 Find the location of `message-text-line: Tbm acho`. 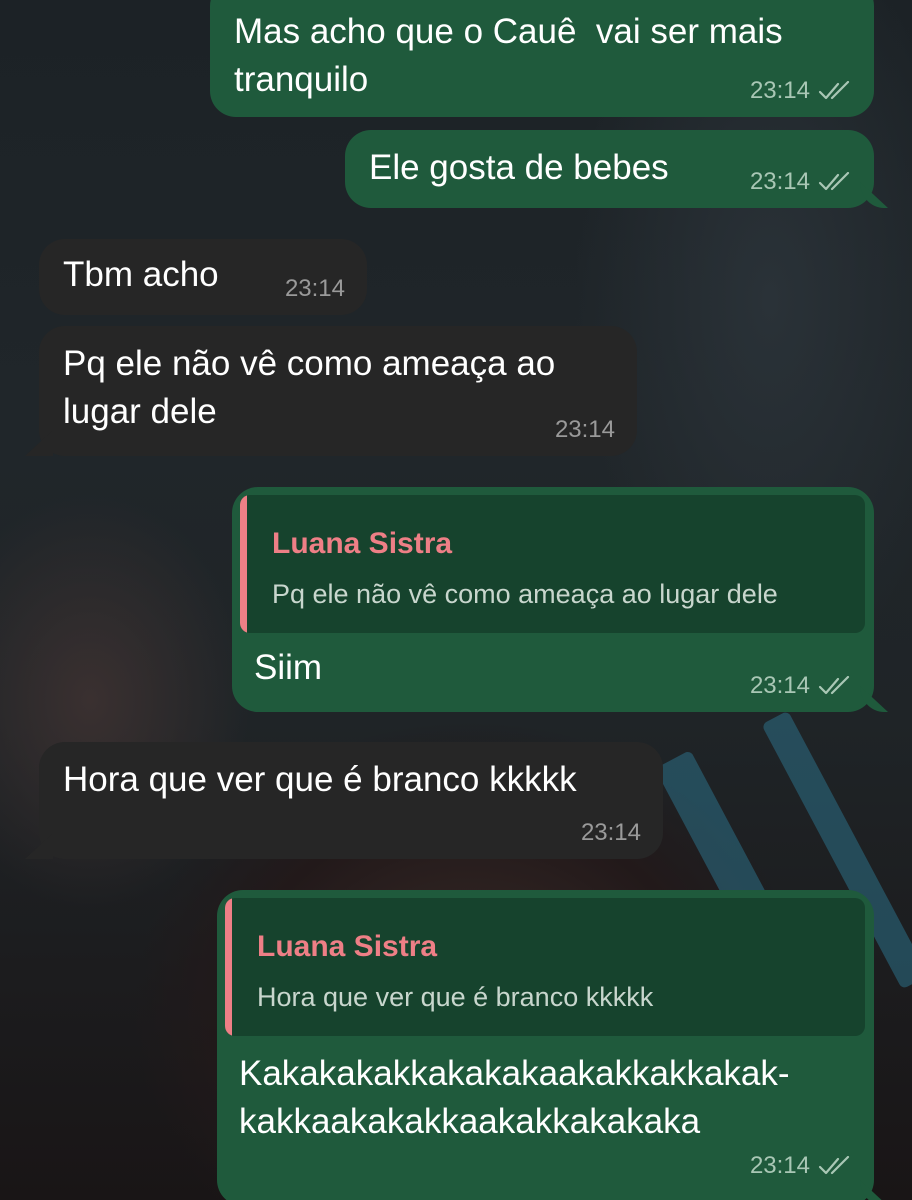

message-text-line: Tbm acho is located at coordinates (141, 274).